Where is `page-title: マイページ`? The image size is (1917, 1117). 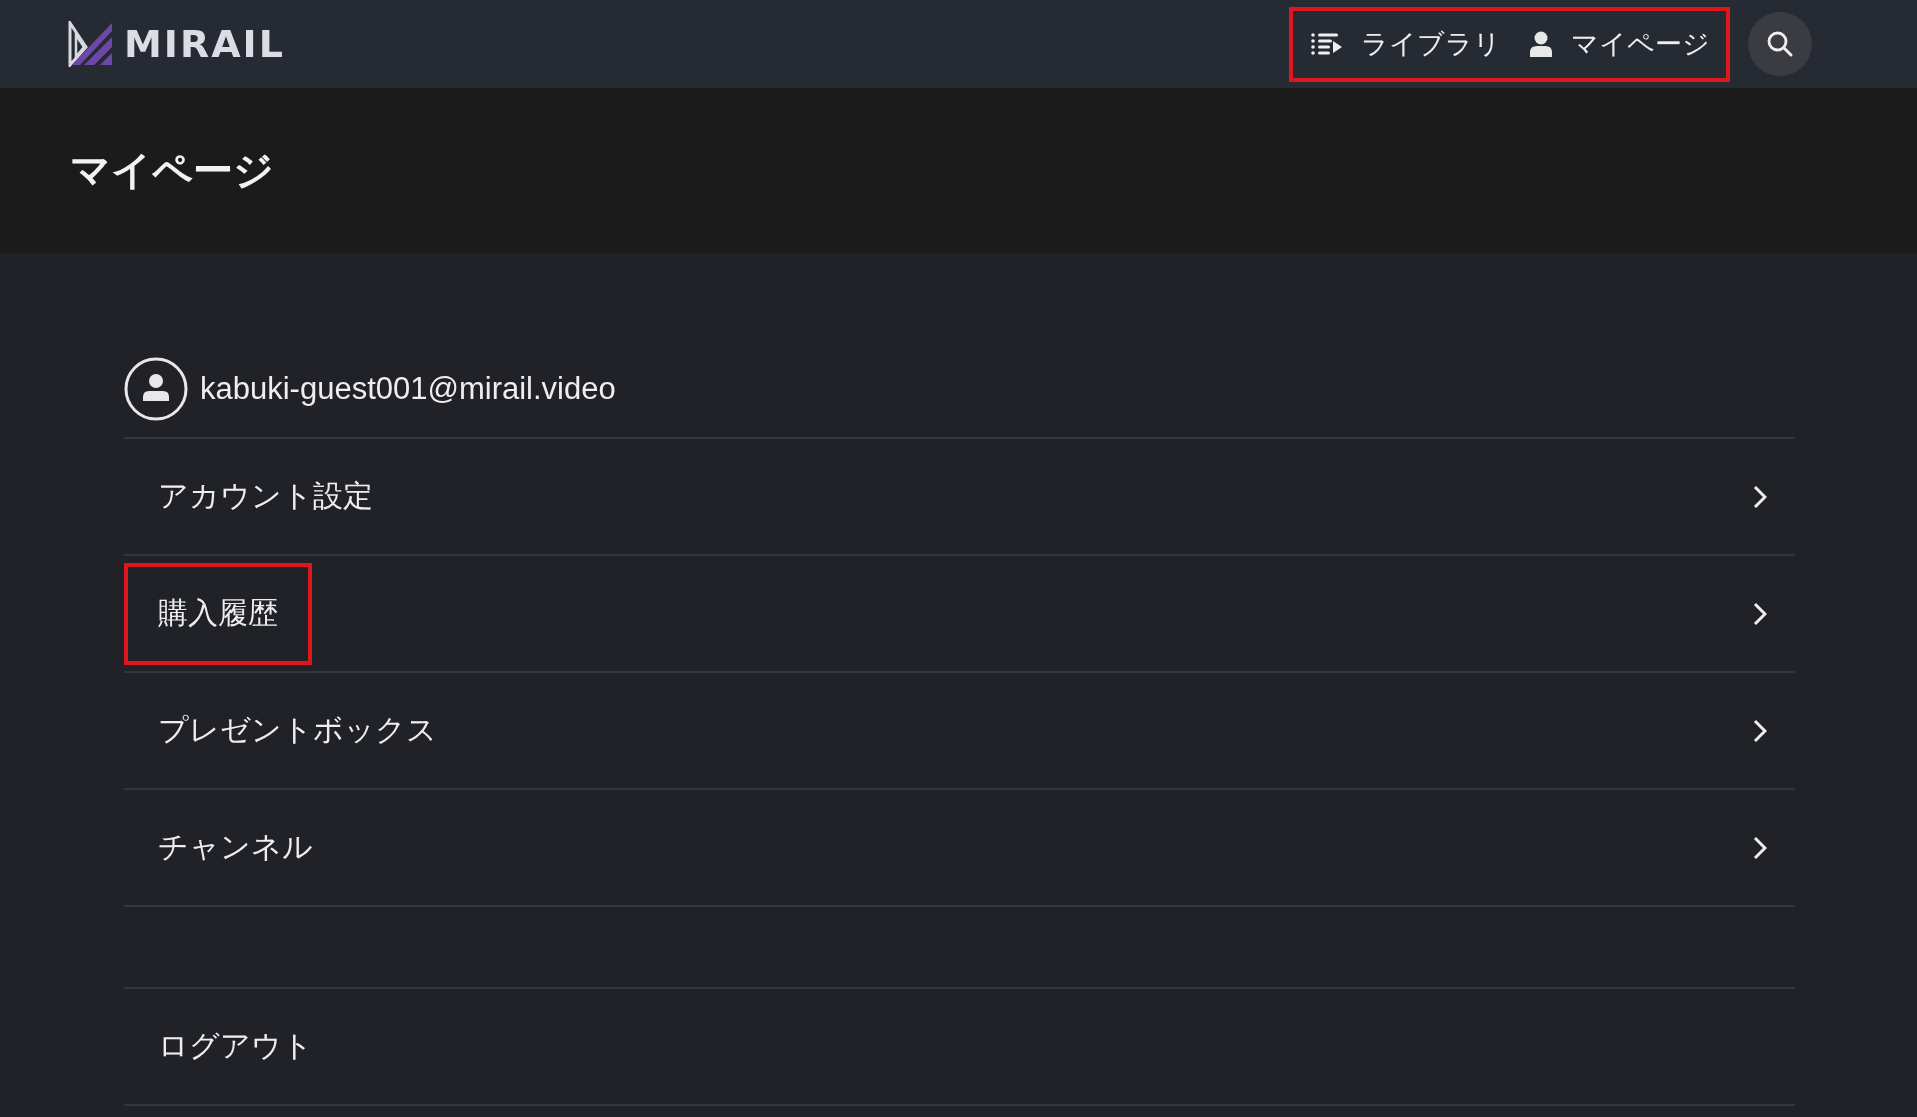
page-title: マイページ is located at coordinates (172, 170).